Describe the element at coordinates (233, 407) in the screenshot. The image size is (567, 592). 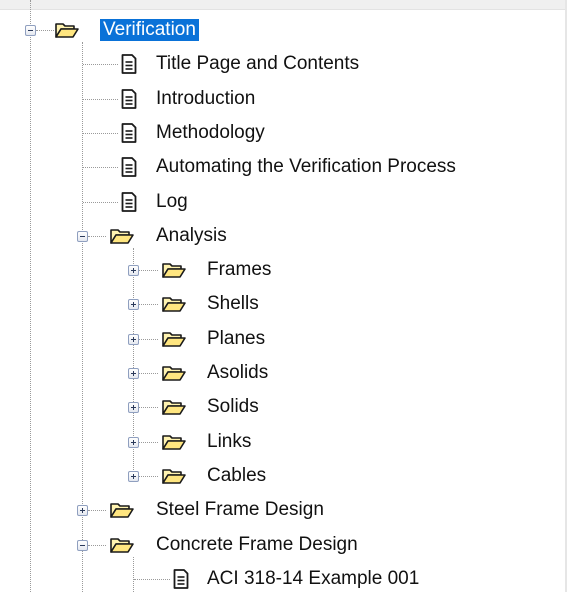
I see `tree-node-solids: Solids` at that location.